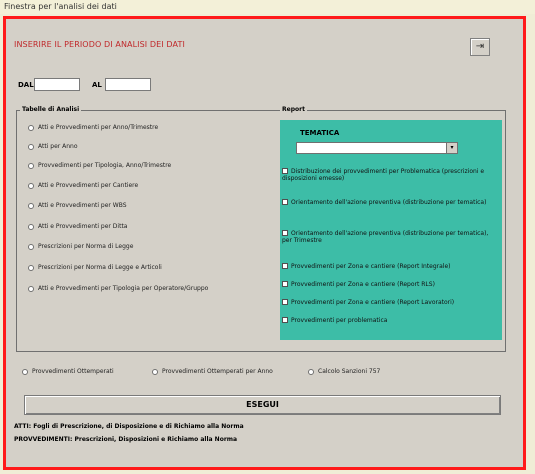 The image size is (535, 474). Describe the element at coordinates (377, 148) in the screenshot. I see `tematica-select: ▾` at that location.